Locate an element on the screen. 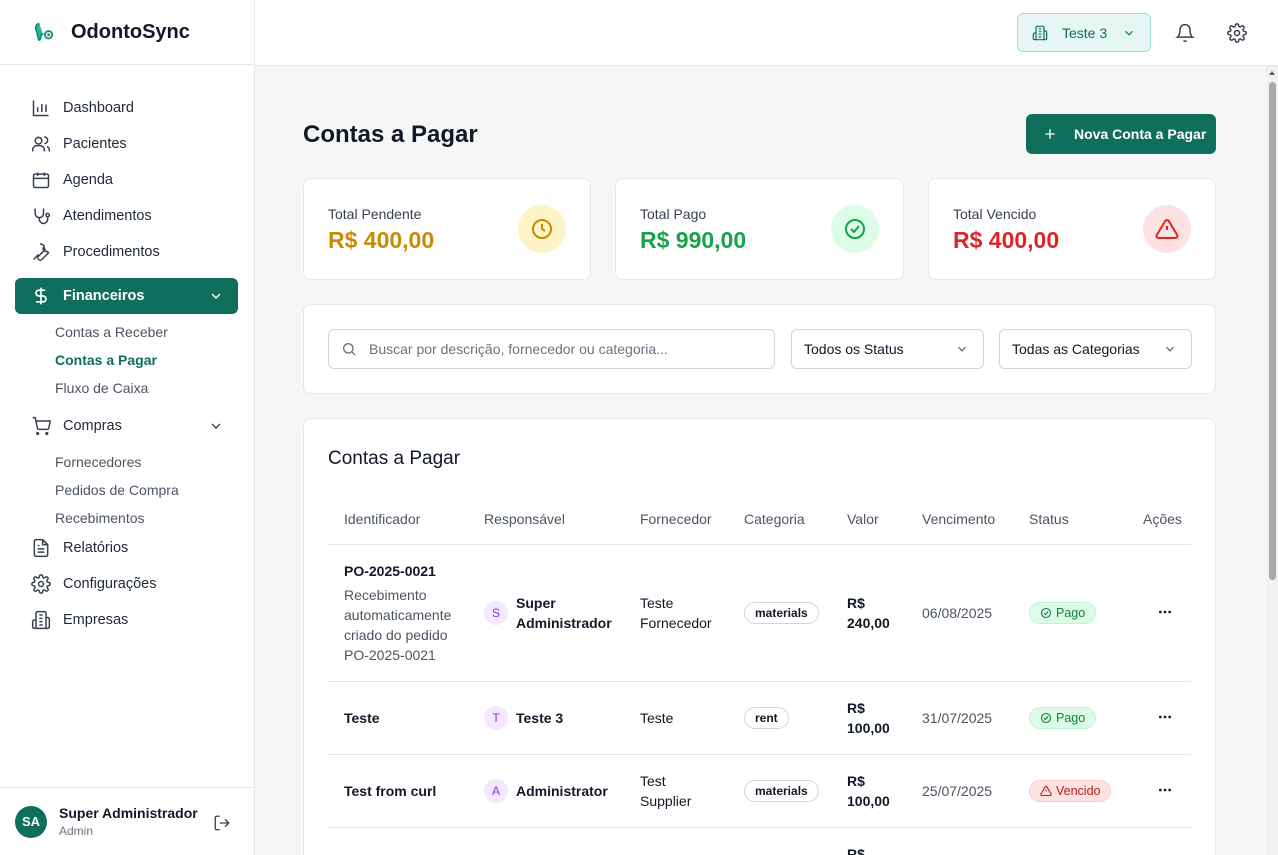  row-identifier: Test from curl is located at coordinates (390, 791).